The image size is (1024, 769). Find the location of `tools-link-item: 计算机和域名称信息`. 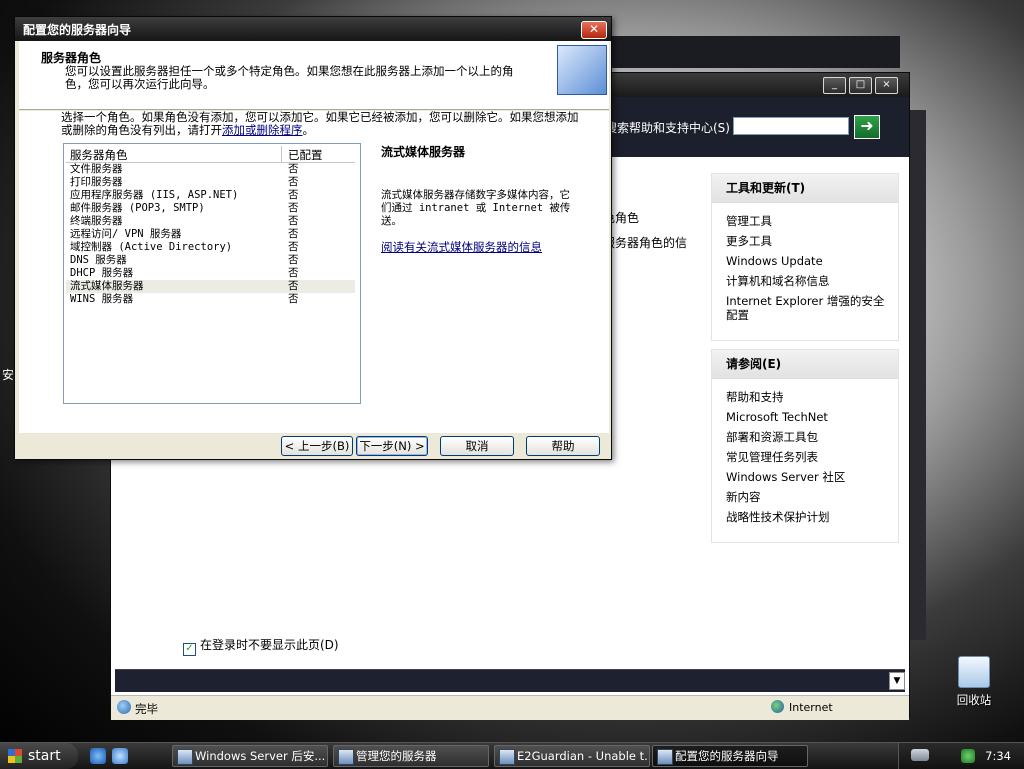

tools-link-item: 计算机和域名称信息 is located at coordinates (812, 281).